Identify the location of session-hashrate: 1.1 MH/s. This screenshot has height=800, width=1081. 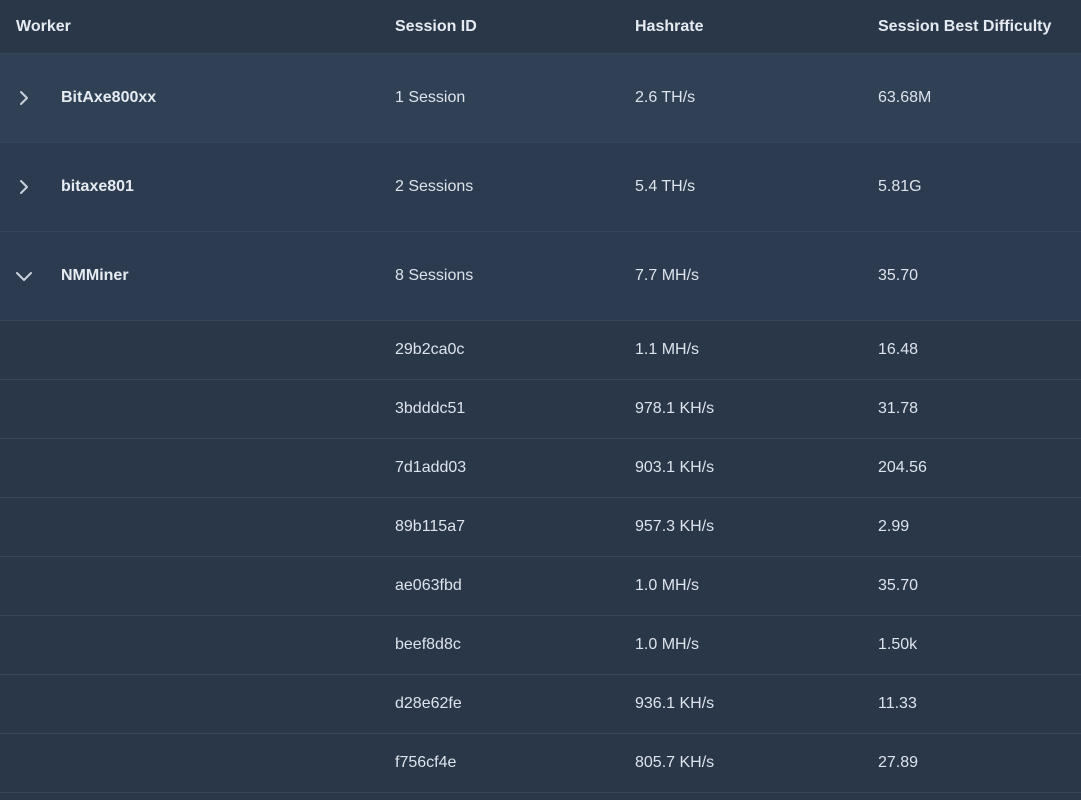
(667, 349).